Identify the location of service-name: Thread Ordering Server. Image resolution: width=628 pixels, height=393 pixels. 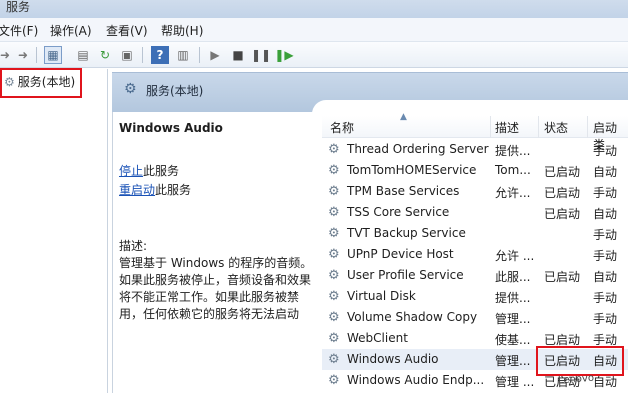
(418, 149).